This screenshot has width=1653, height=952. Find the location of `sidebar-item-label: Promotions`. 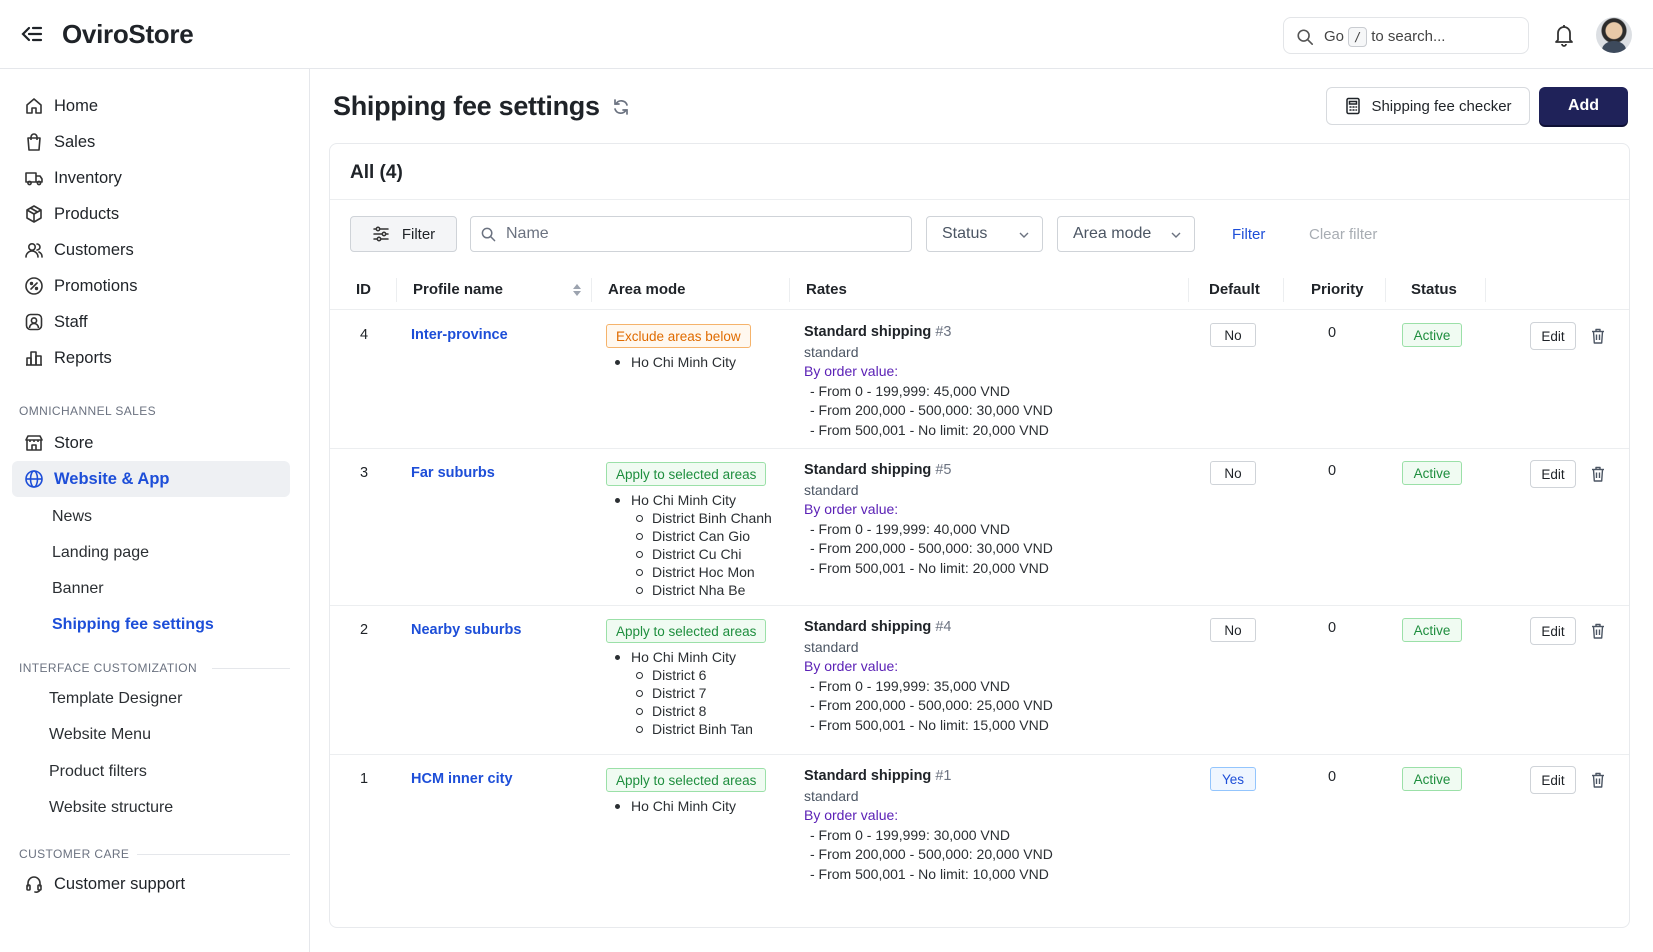

sidebar-item-label: Promotions is located at coordinates (96, 285).